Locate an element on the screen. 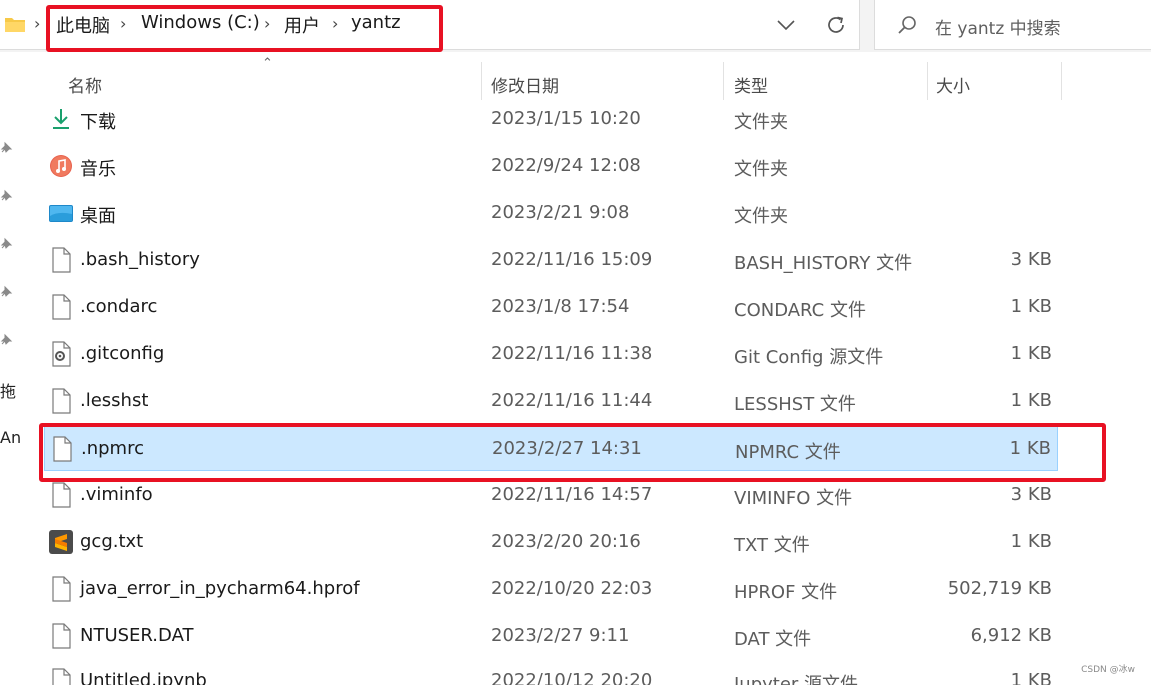  refresh-button is located at coordinates (836, 25).